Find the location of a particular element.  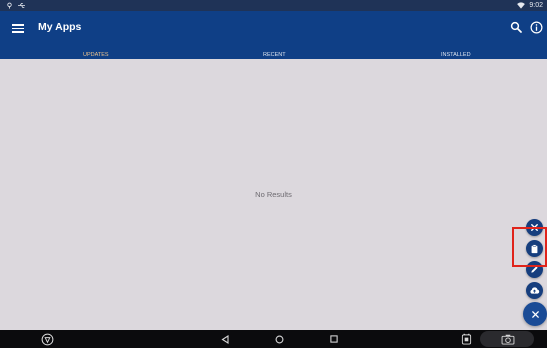

cloud-upload-icon is located at coordinates (535, 290).